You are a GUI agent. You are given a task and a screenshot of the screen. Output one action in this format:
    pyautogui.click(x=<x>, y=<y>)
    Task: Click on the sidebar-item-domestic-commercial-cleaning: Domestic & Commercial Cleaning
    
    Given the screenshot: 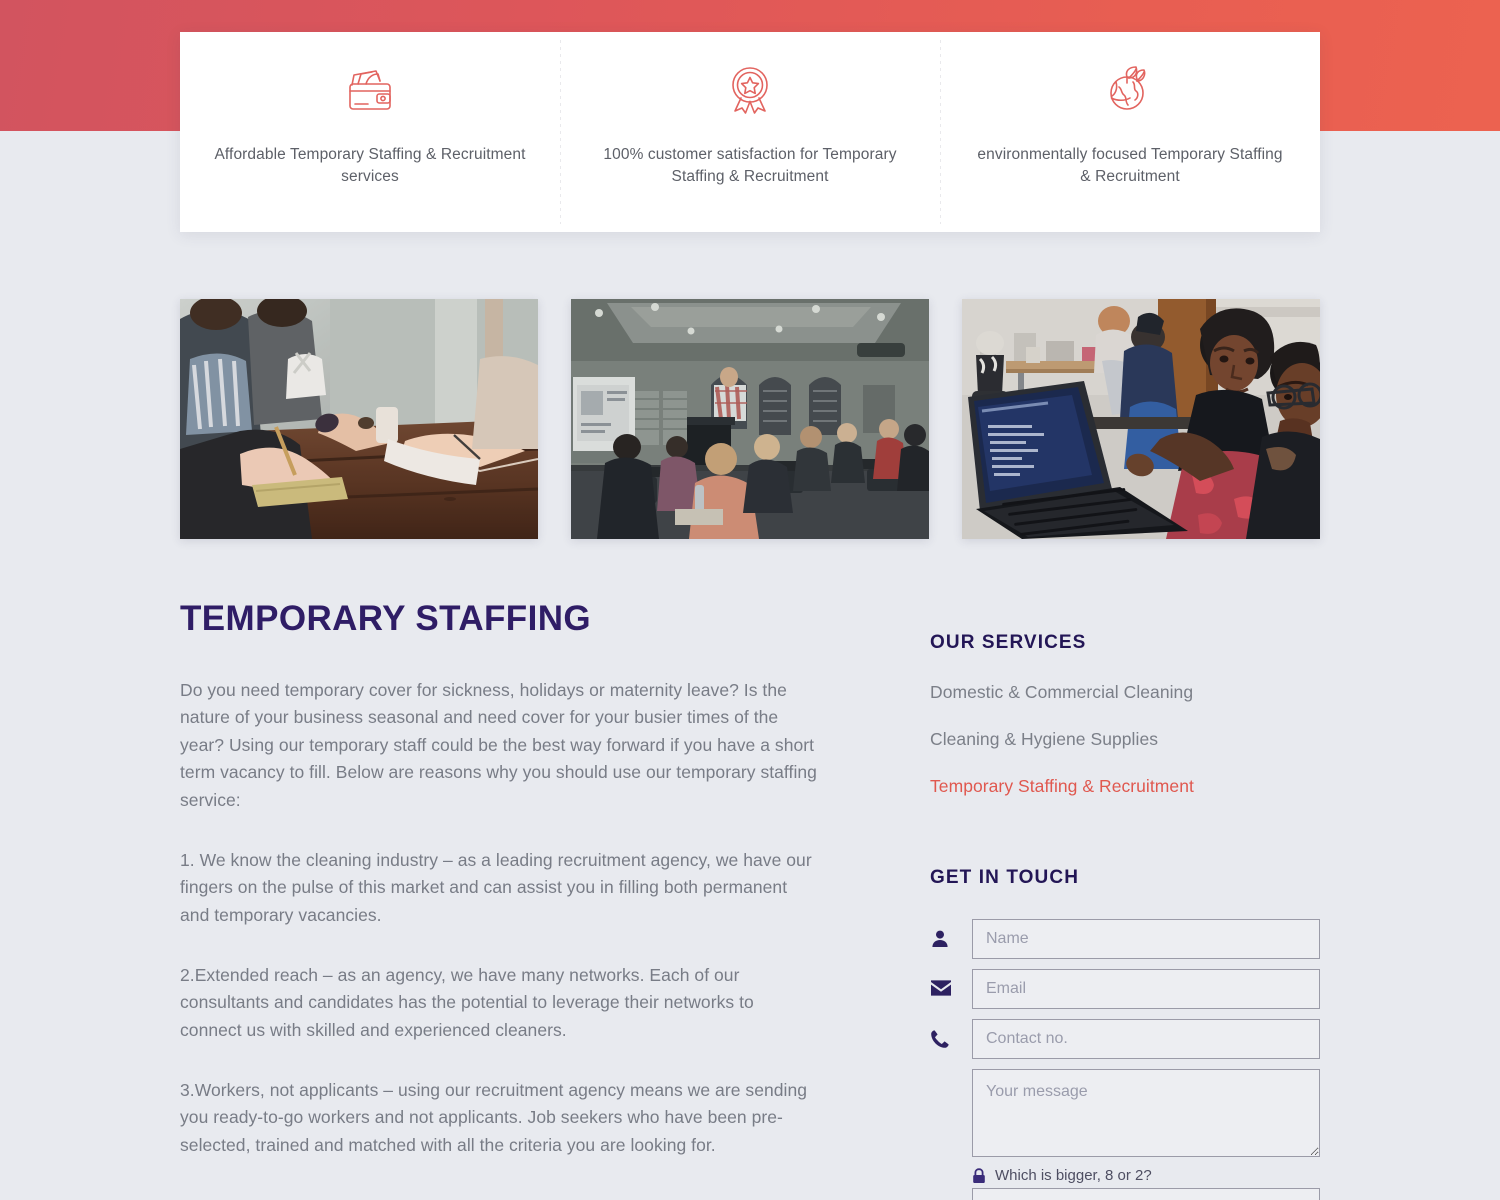 What is the action you would take?
    pyautogui.click(x=1125, y=705)
    